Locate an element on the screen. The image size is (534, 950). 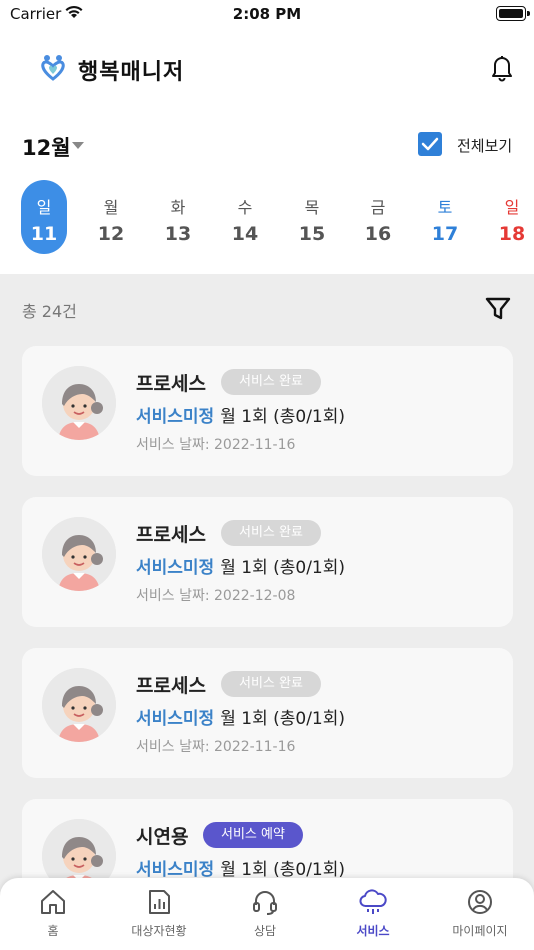
day-item-12: 월 12 is located at coordinates (111, 217).